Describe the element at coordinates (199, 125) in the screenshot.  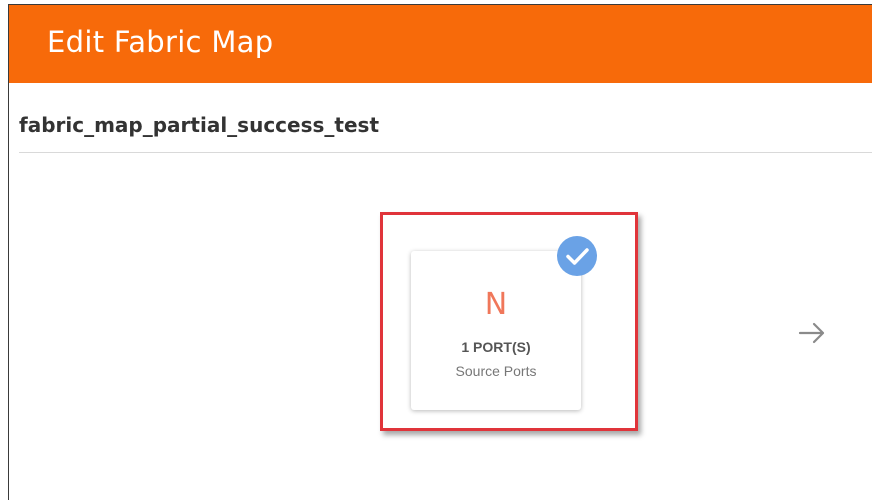
I see `fabric-map-name: fabric_map_partial_success_test` at that location.